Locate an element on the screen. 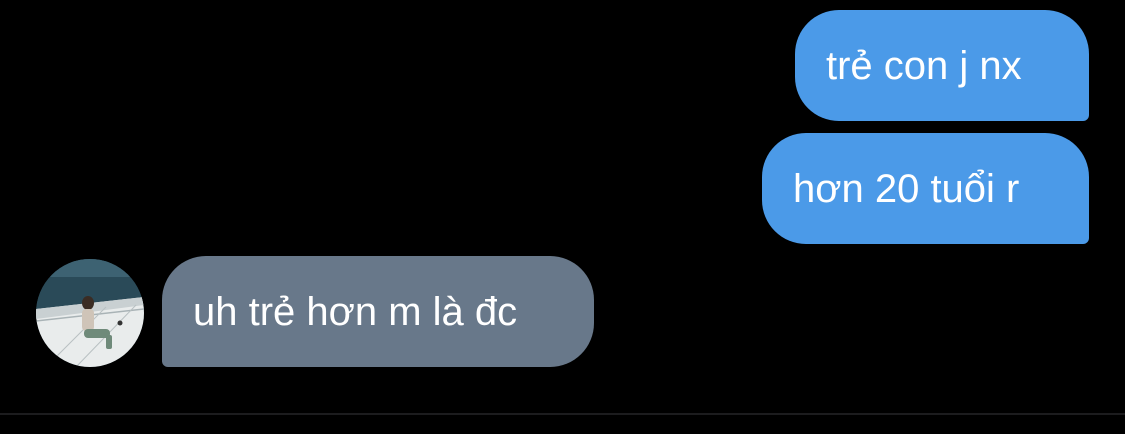 Image resolution: width=1125 pixels, height=434 pixels. composer-divider is located at coordinates (562, 414).